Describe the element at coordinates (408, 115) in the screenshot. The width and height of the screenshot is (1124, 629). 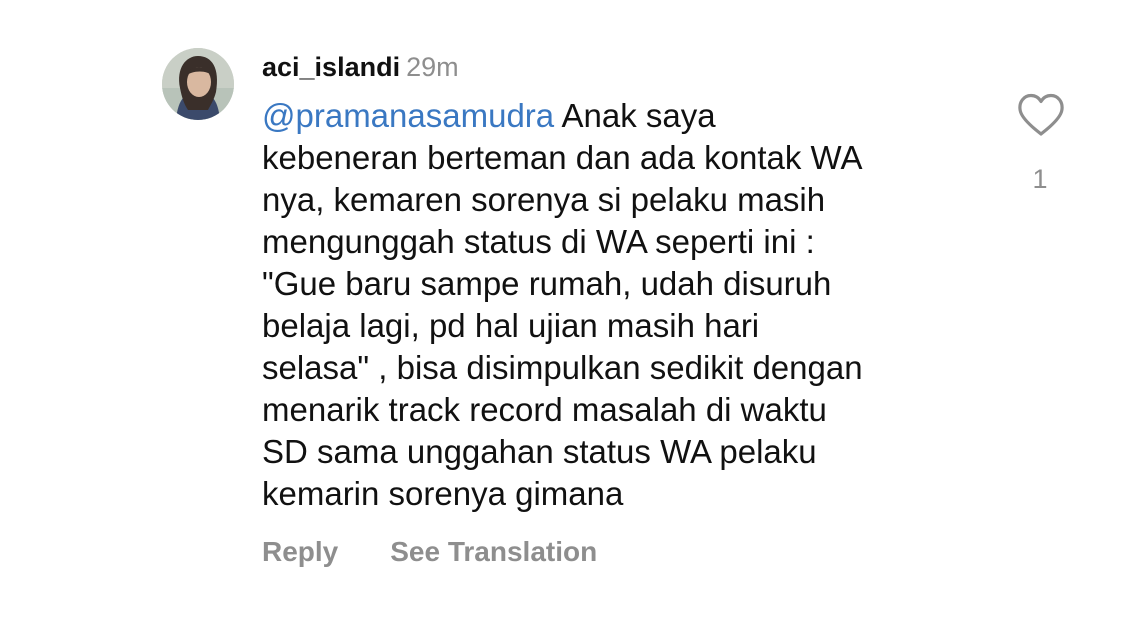
I see `mention-link: @pramanasamudra` at that location.